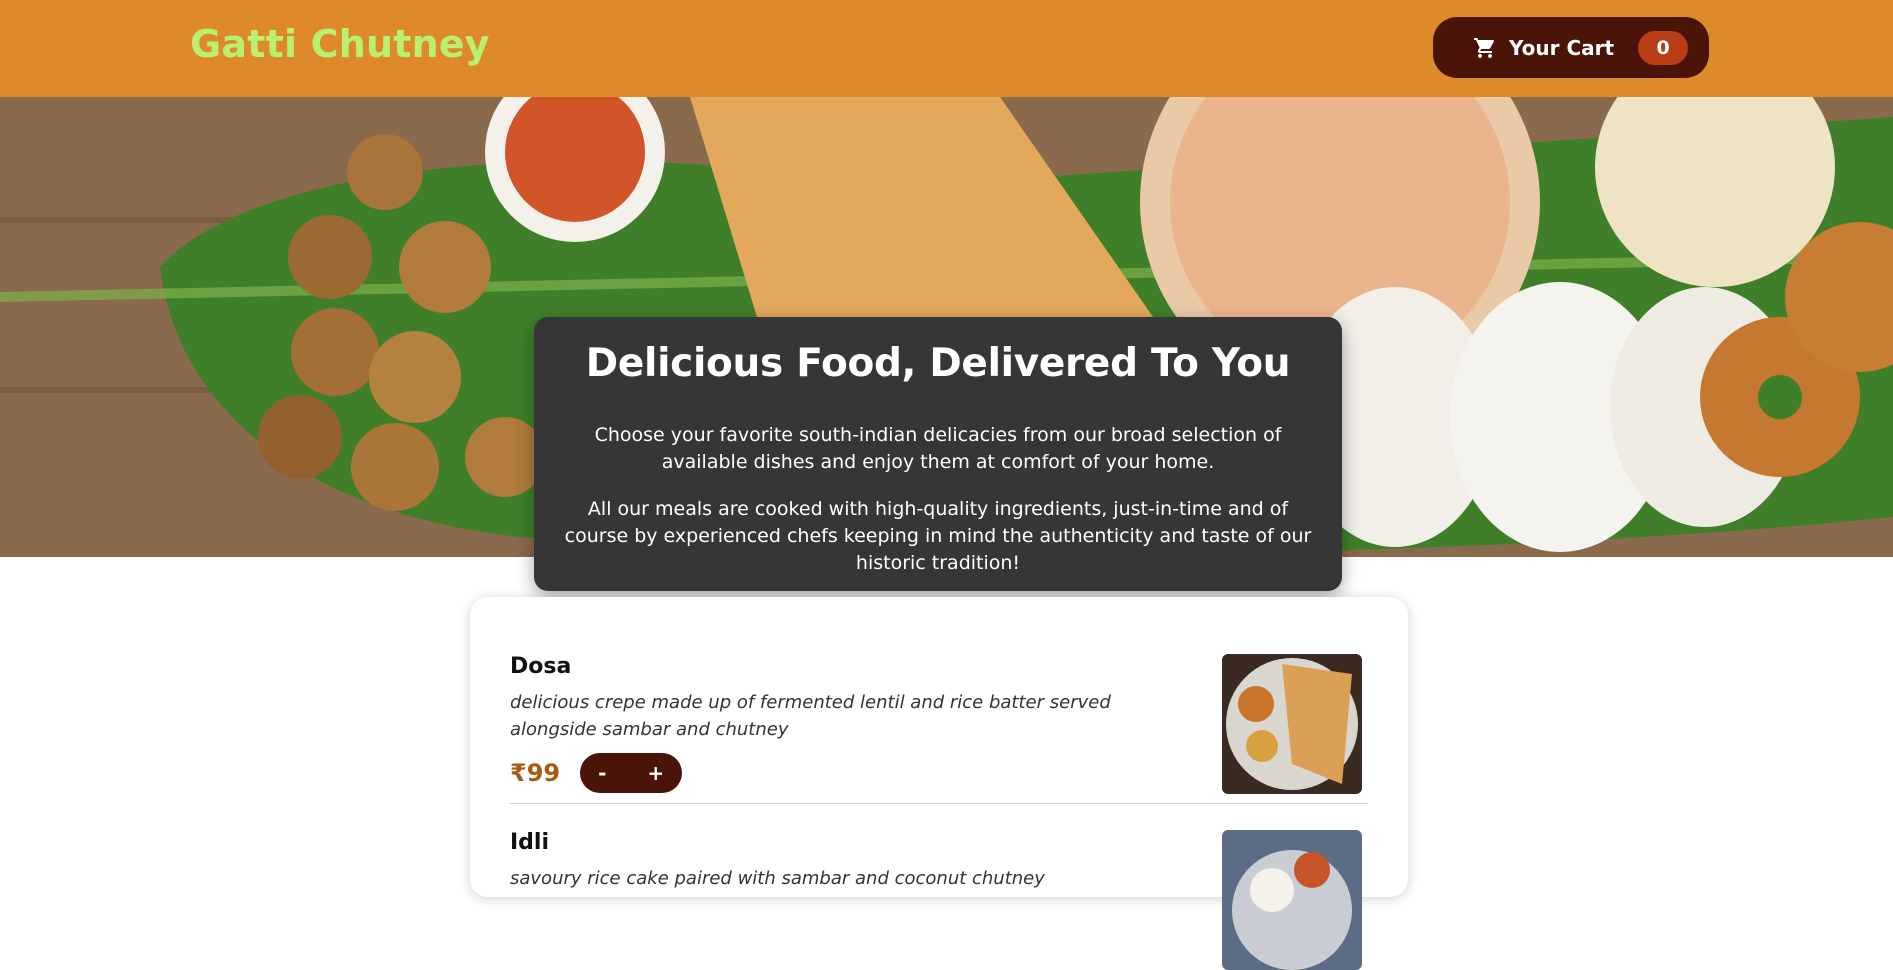  I want to click on dosa-image, so click(1292, 724).